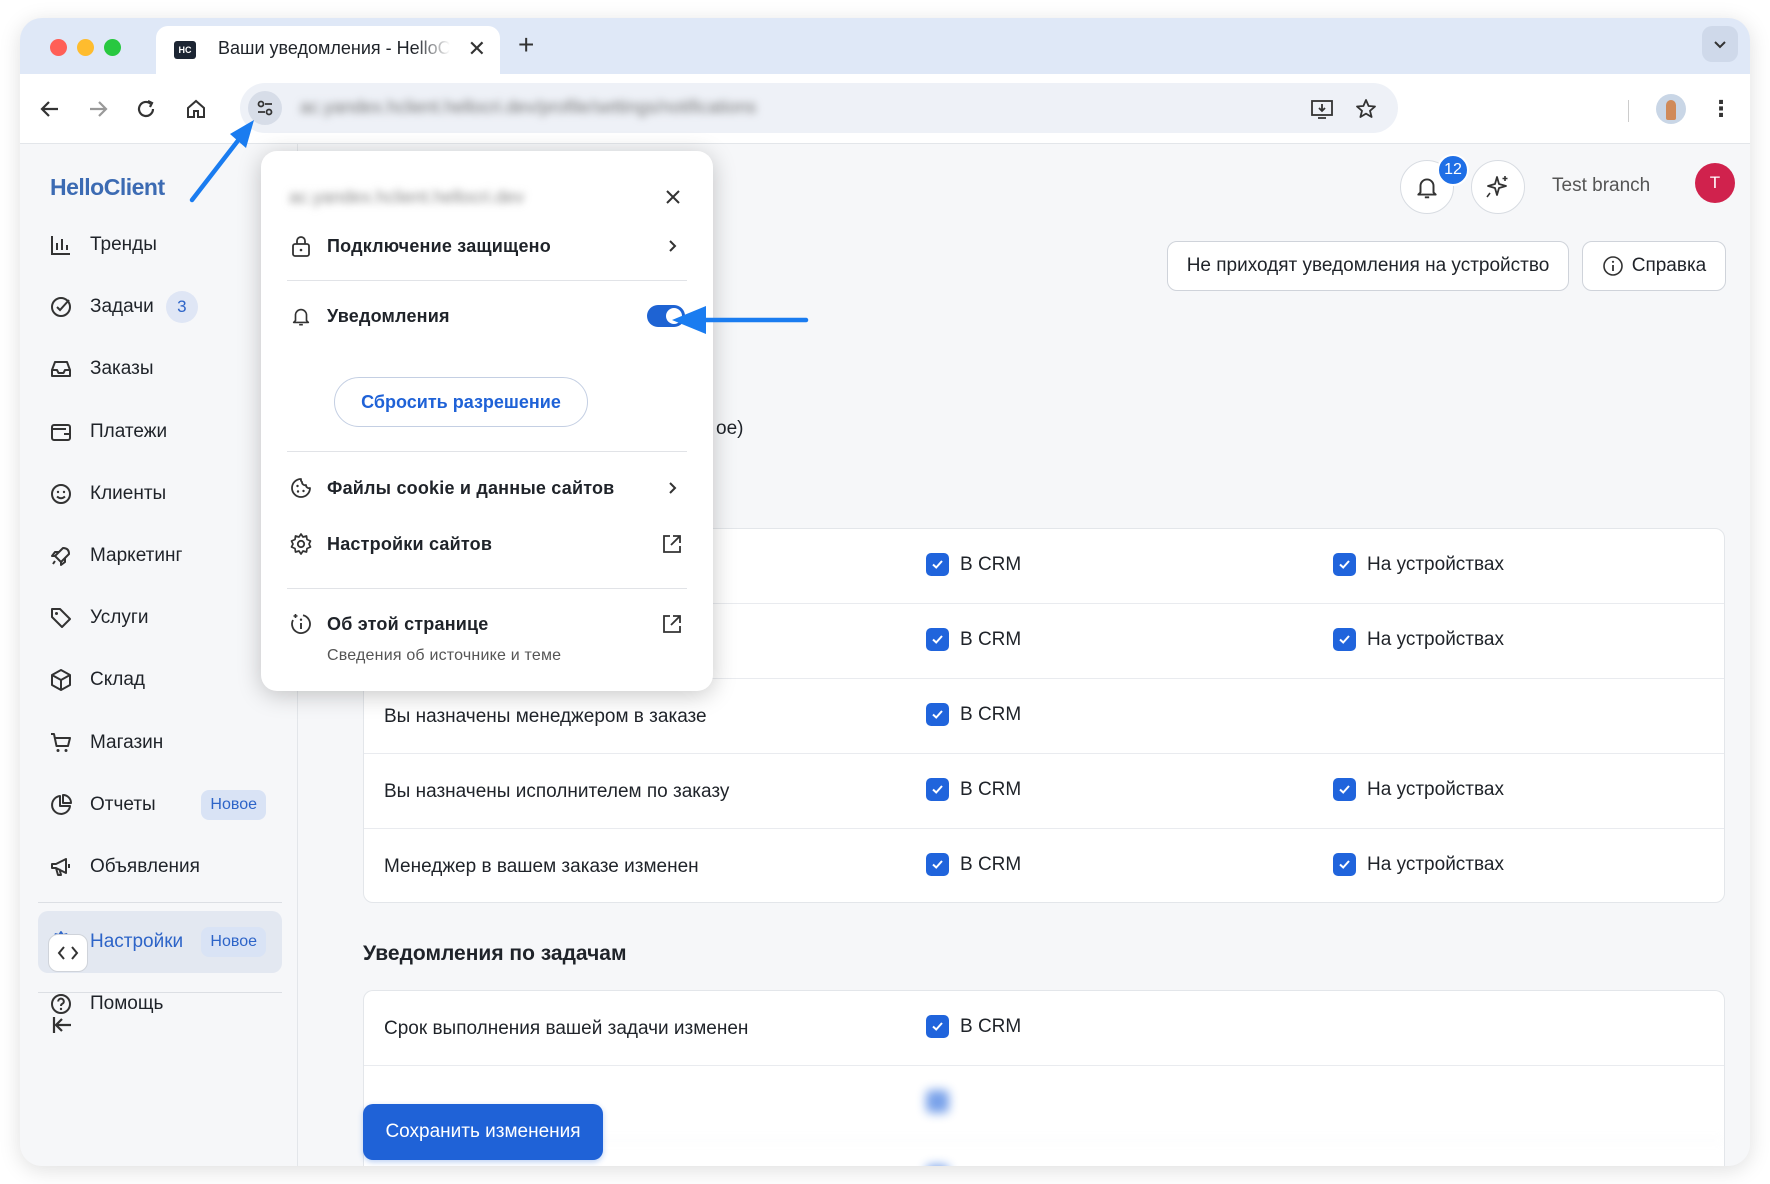 The width and height of the screenshot is (1770, 1184). Describe the element at coordinates (487, 280) in the screenshot. I see `popup-divider` at that location.